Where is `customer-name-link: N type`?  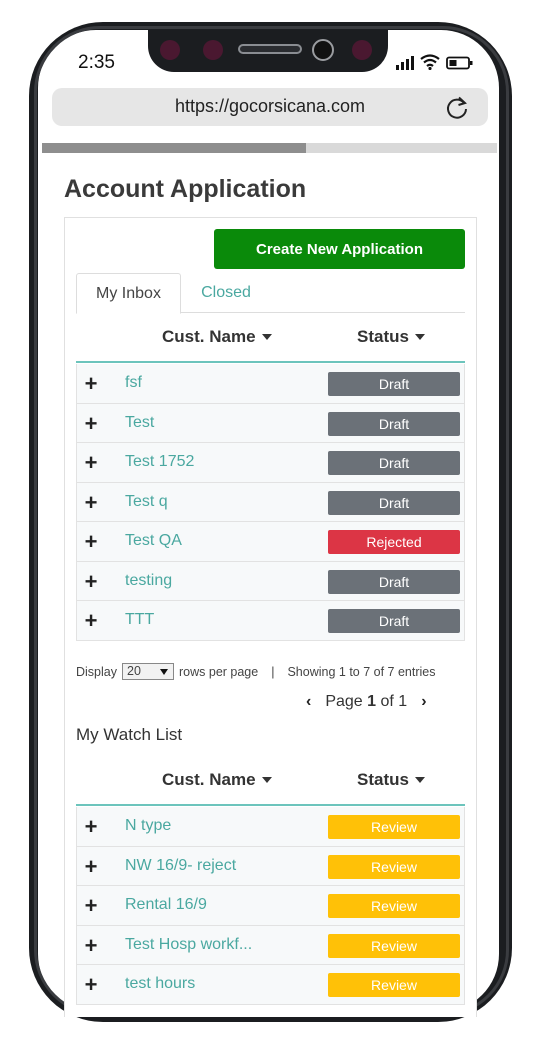
customer-name-link: N type is located at coordinates (148, 826).